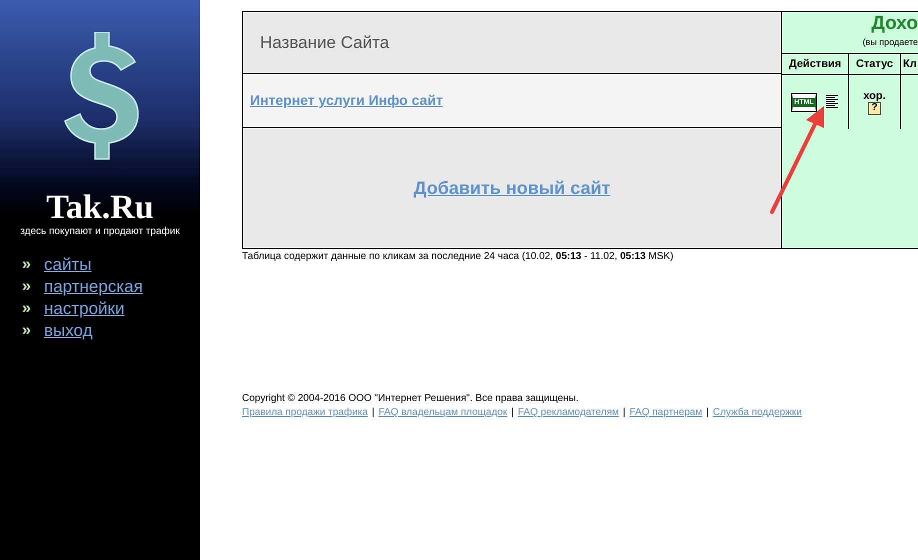 The image size is (918, 560). What do you see at coordinates (815, 64) in the screenshot?
I see `column-header: Действия` at bounding box center [815, 64].